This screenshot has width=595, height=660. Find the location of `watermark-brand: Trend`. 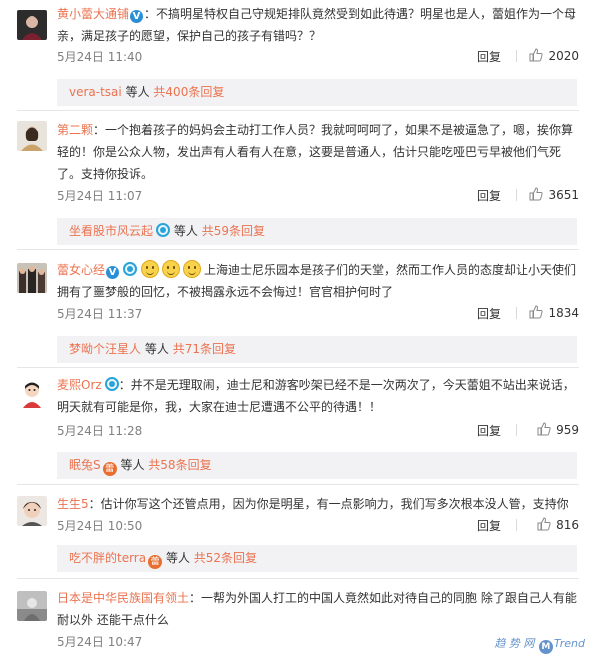

watermark-brand: Trend is located at coordinates (569, 643).